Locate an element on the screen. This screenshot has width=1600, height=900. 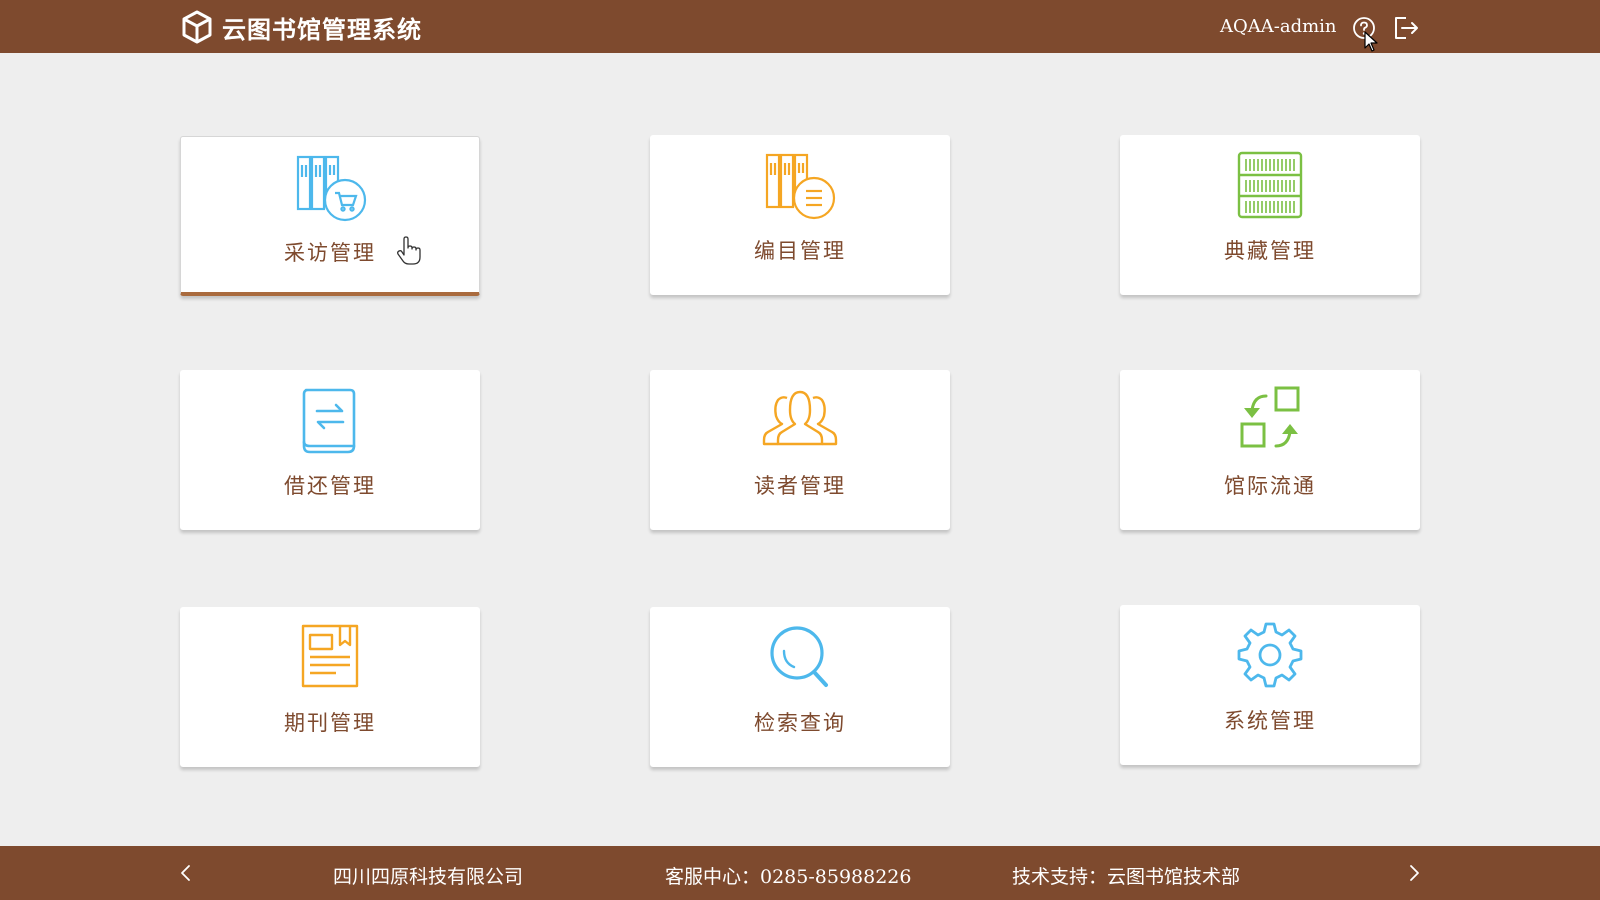
company-name: 四川四原科技有限公司 is located at coordinates (428, 877).